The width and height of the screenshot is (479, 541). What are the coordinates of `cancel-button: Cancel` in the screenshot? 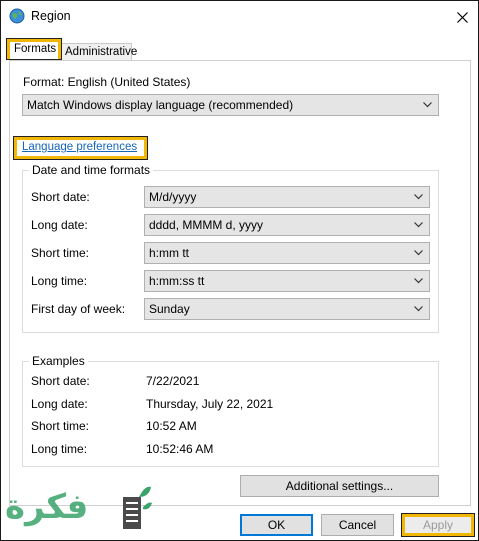 It's located at (357, 525).